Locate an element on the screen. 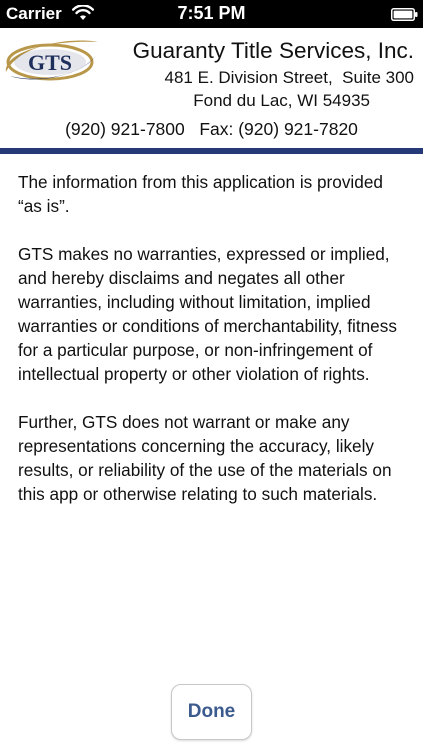 The image size is (423, 750). battery-icon is located at coordinates (404, 14).